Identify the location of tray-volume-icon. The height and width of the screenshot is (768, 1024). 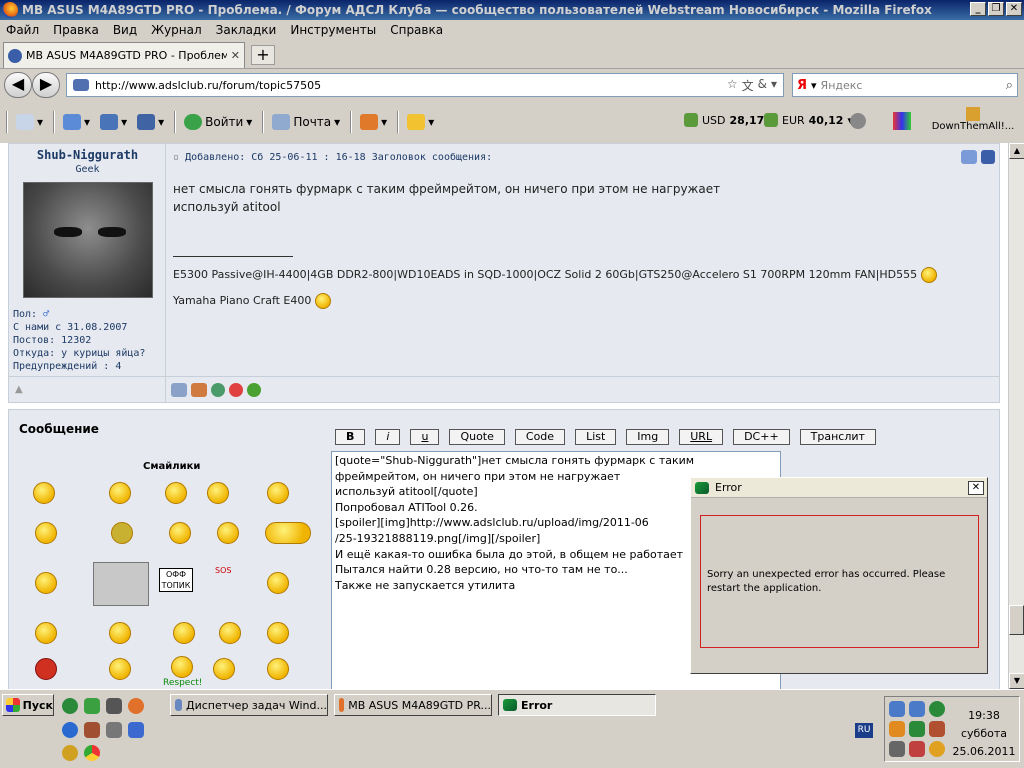
(937, 729).